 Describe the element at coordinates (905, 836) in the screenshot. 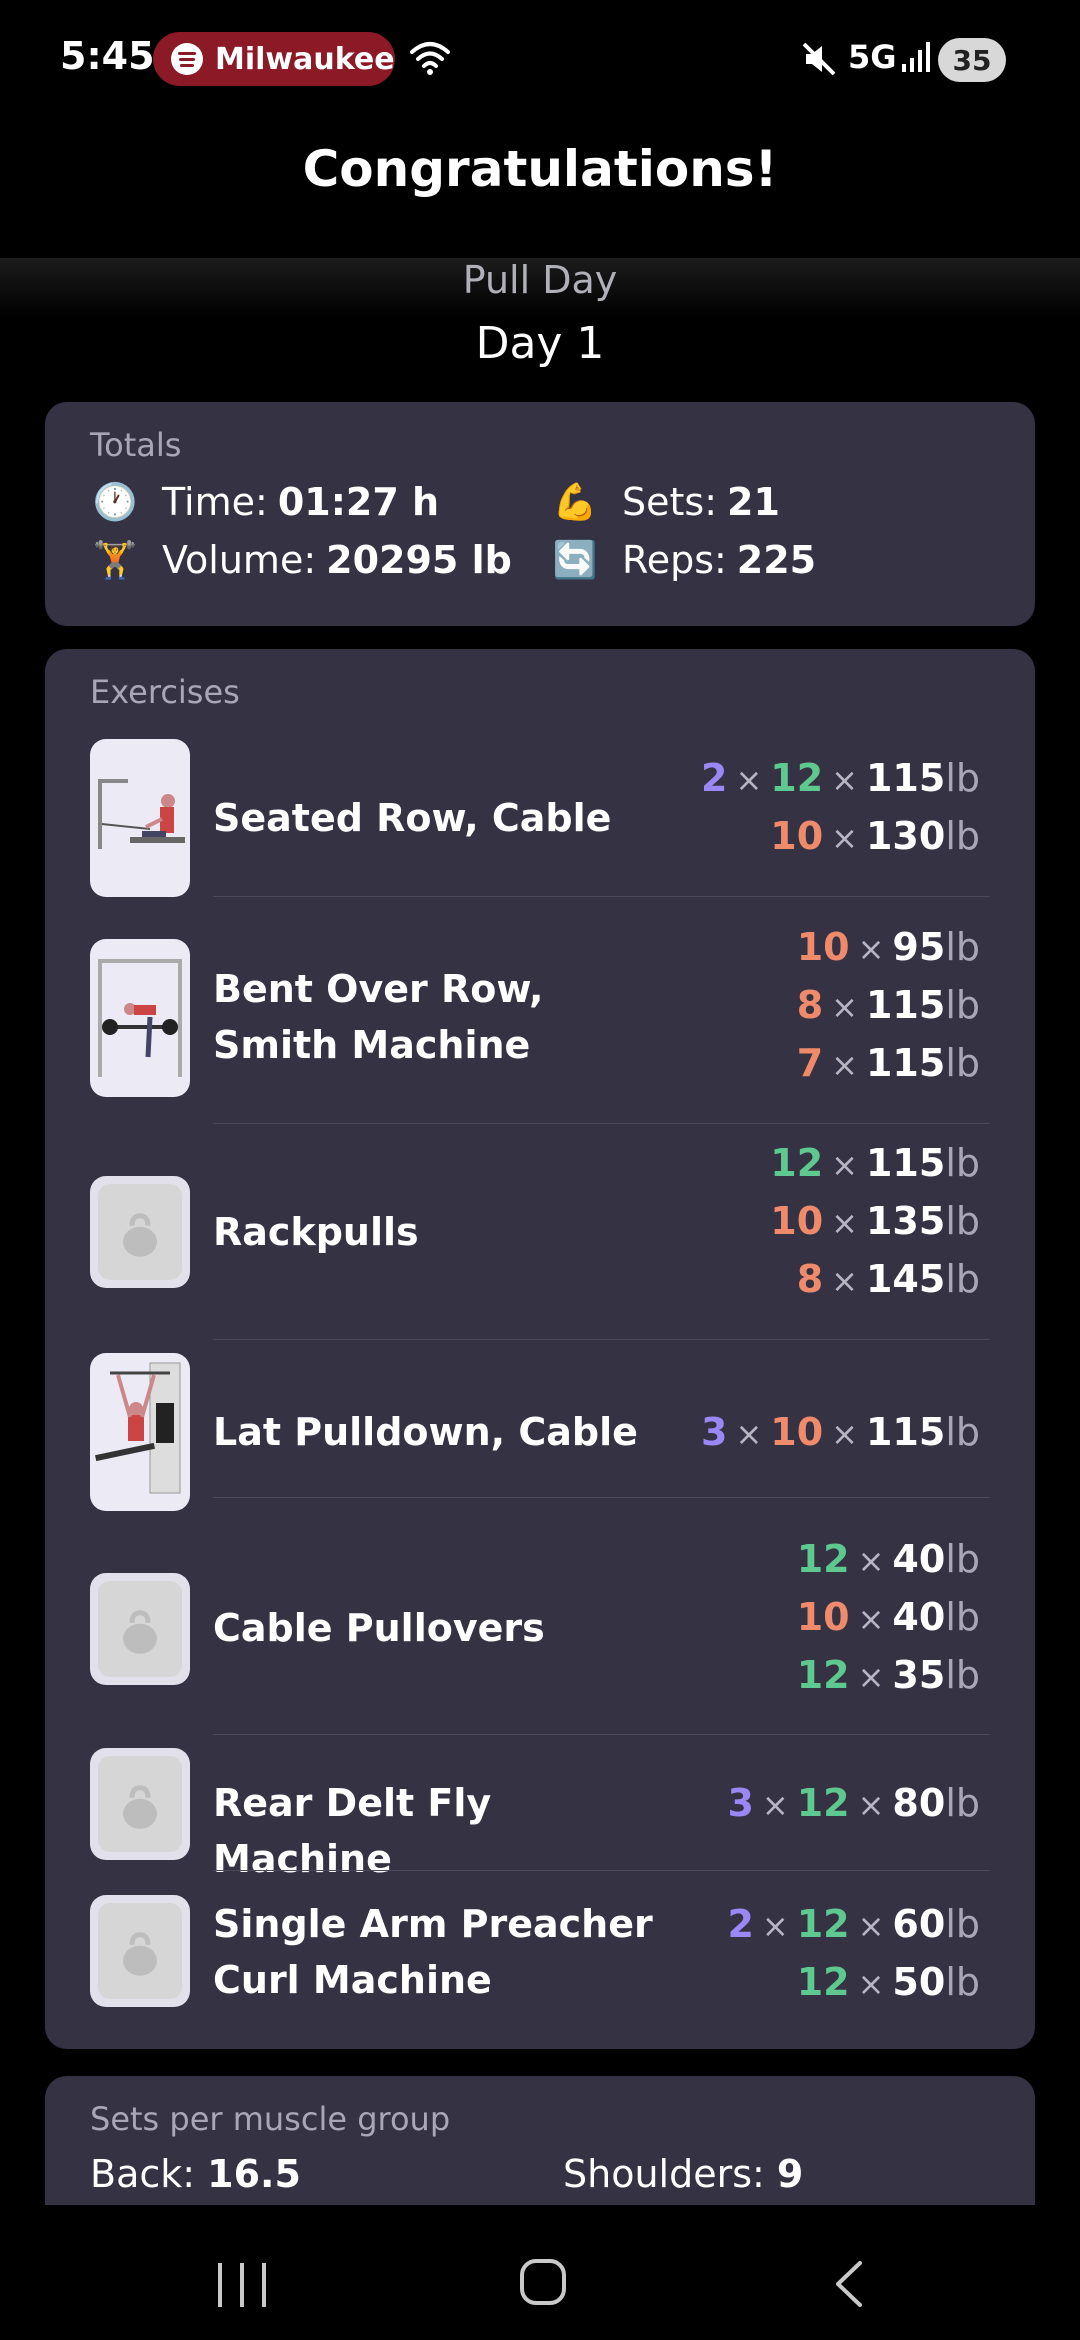

I see `weight-value: 130` at that location.